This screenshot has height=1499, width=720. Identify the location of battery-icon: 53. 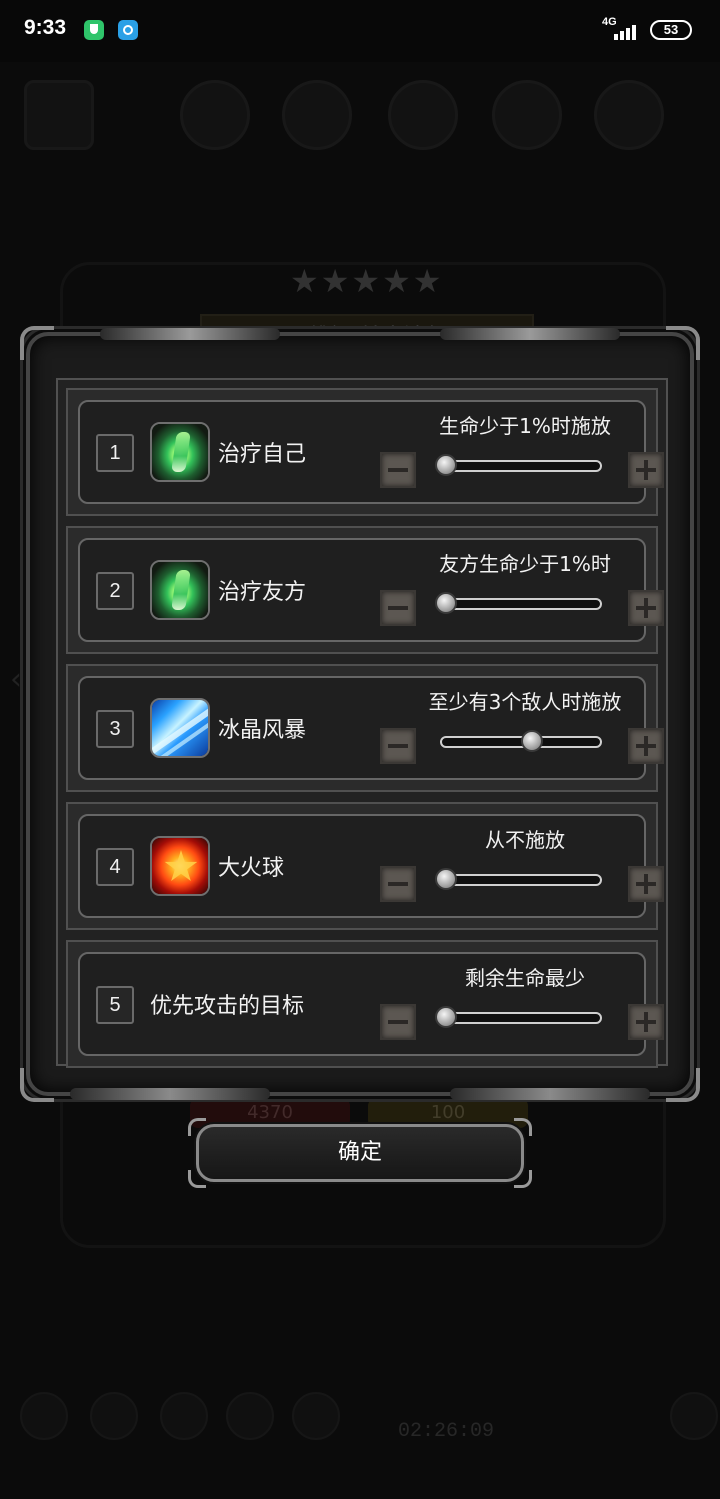
(671, 30).